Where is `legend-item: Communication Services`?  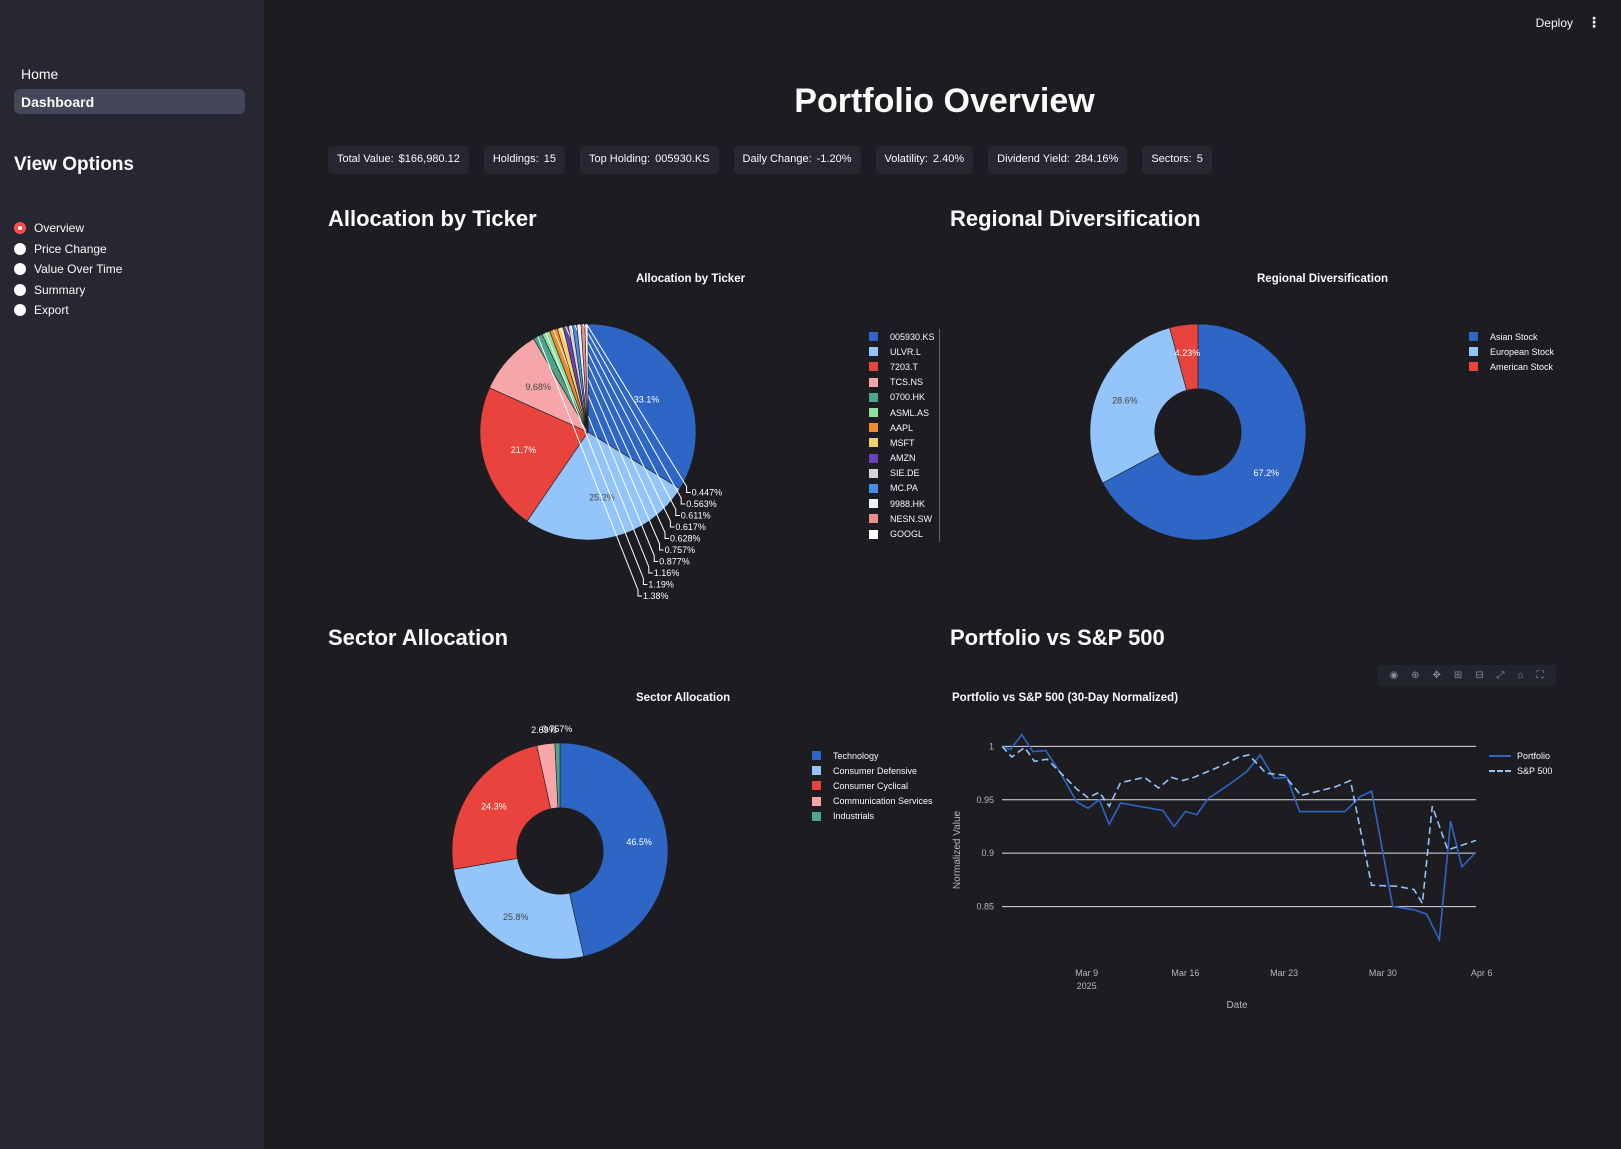 legend-item: Communication Services is located at coordinates (872, 801).